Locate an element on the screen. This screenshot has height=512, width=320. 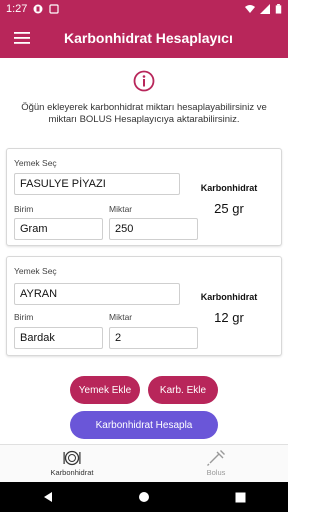
menu-button is located at coordinates (22, 38).